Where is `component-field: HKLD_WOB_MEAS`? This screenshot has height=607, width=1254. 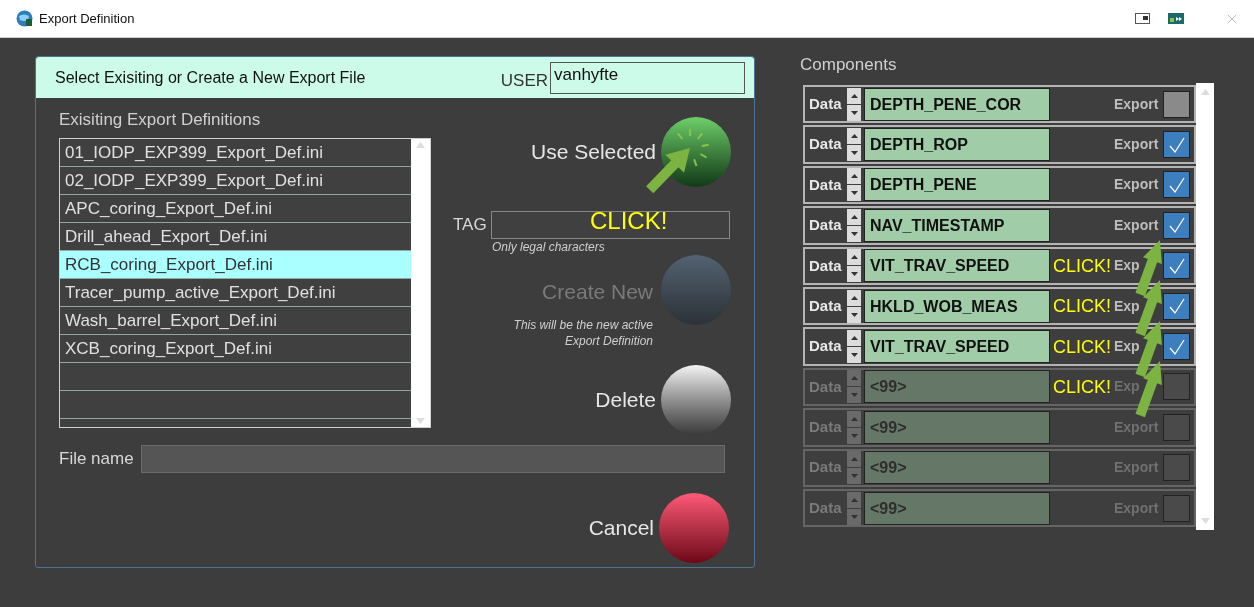 component-field: HKLD_WOB_MEAS is located at coordinates (957, 306).